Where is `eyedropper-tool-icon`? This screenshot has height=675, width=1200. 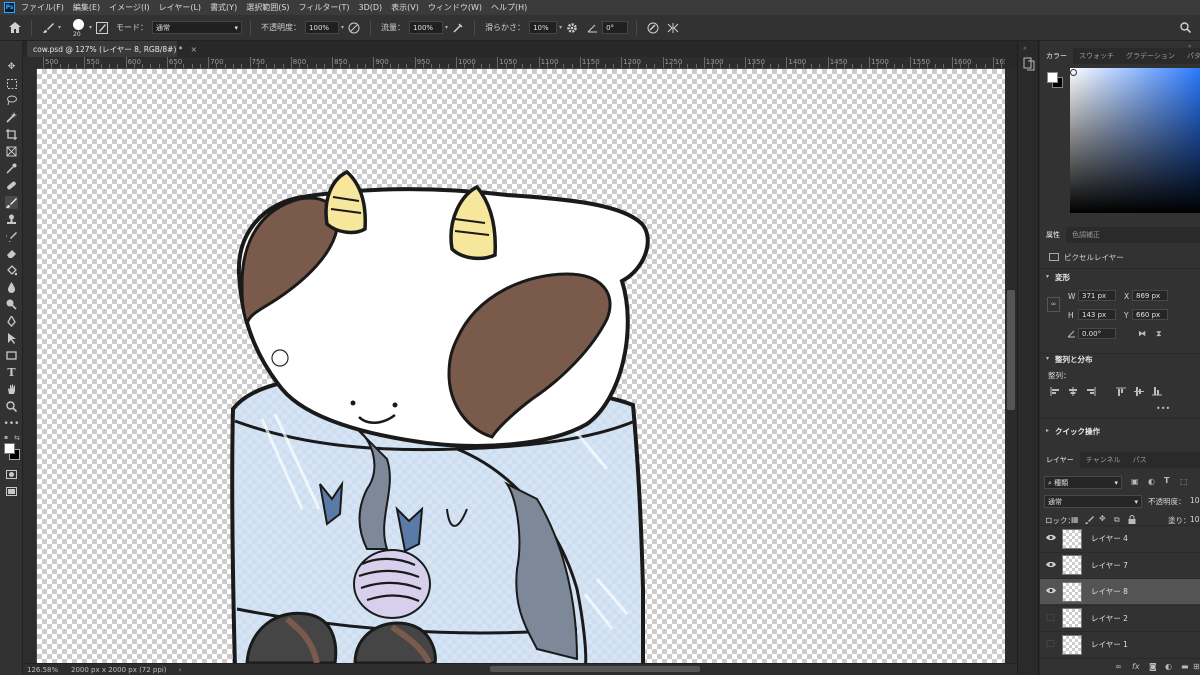 eyedropper-tool-icon is located at coordinates (11, 168).